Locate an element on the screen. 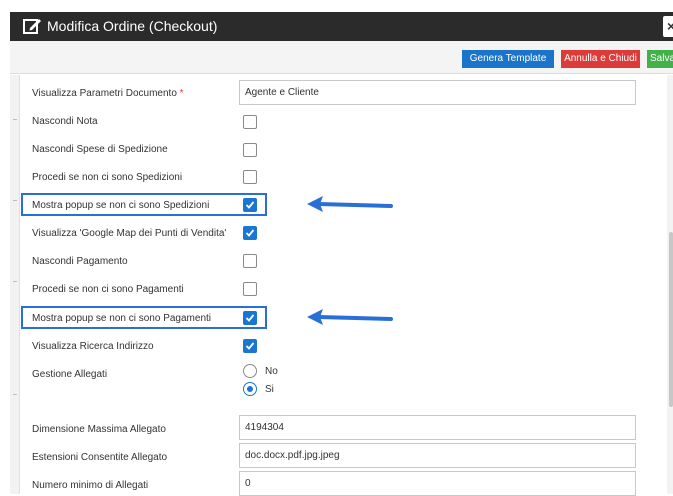 The height and width of the screenshot is (496, 673). radio-dot is located at coordinates (250, 389).